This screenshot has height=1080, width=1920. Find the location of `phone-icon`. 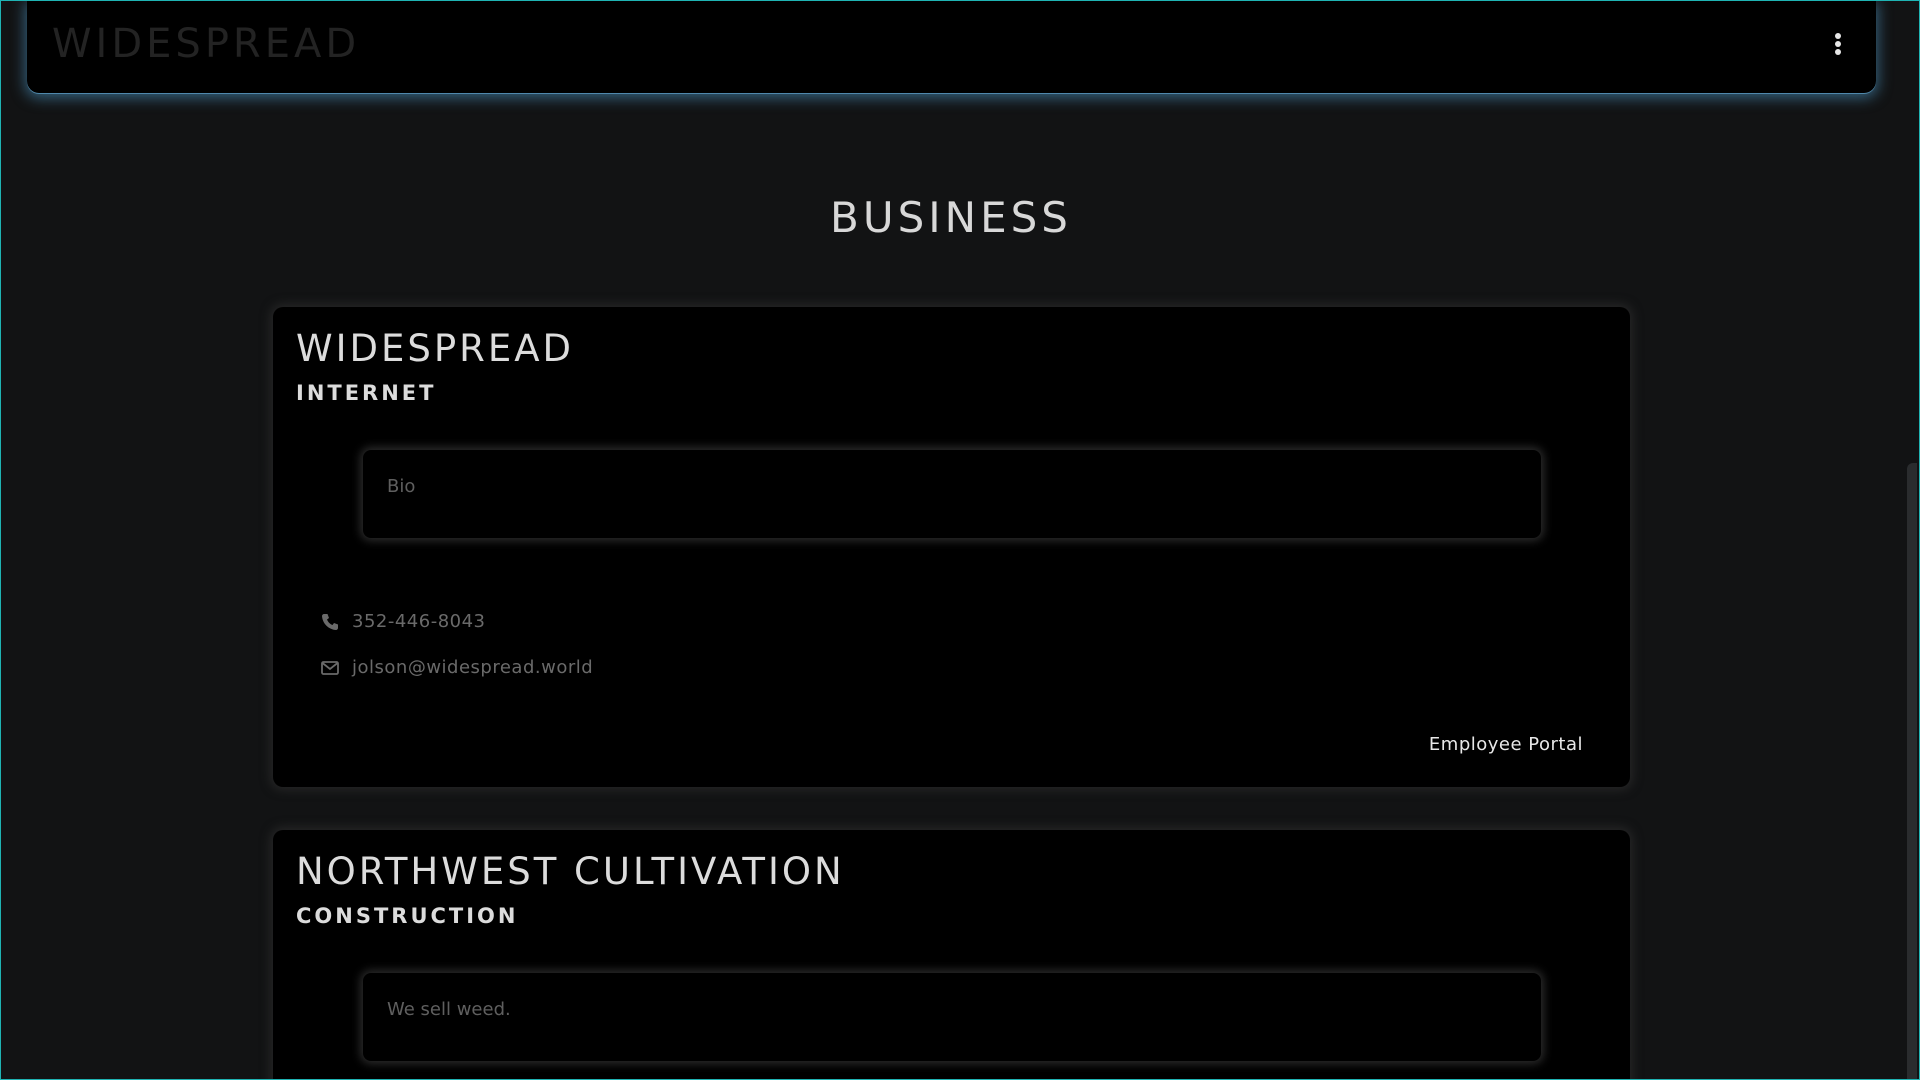

phone-icon is located at coordinates (330, 622).